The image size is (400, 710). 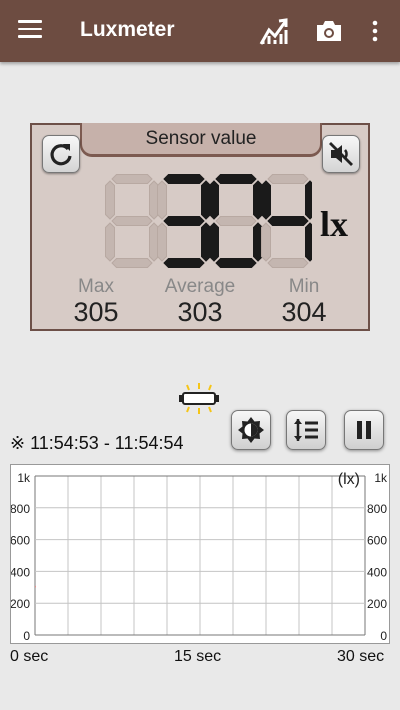 I want to click on average-label: Average, so click(x=200, y=286).